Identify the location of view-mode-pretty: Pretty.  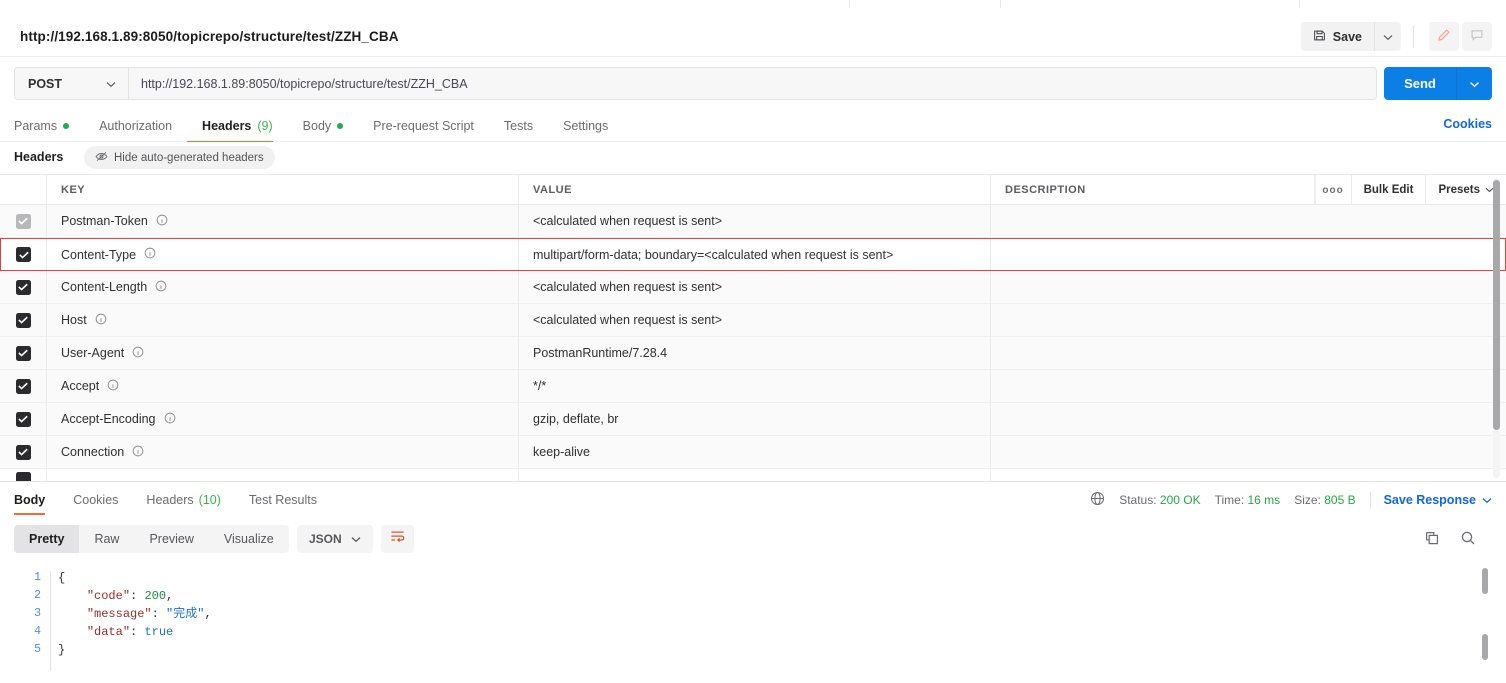
(47, 539).